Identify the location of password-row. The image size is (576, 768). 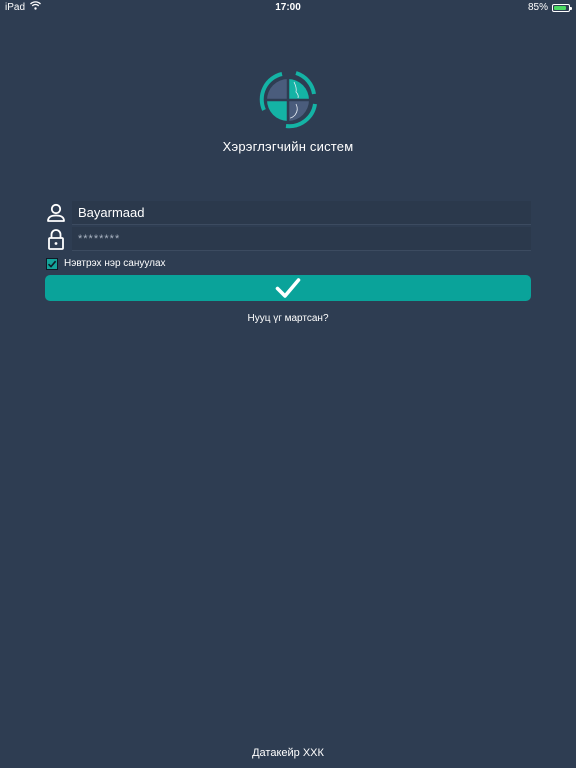
(288, 239).